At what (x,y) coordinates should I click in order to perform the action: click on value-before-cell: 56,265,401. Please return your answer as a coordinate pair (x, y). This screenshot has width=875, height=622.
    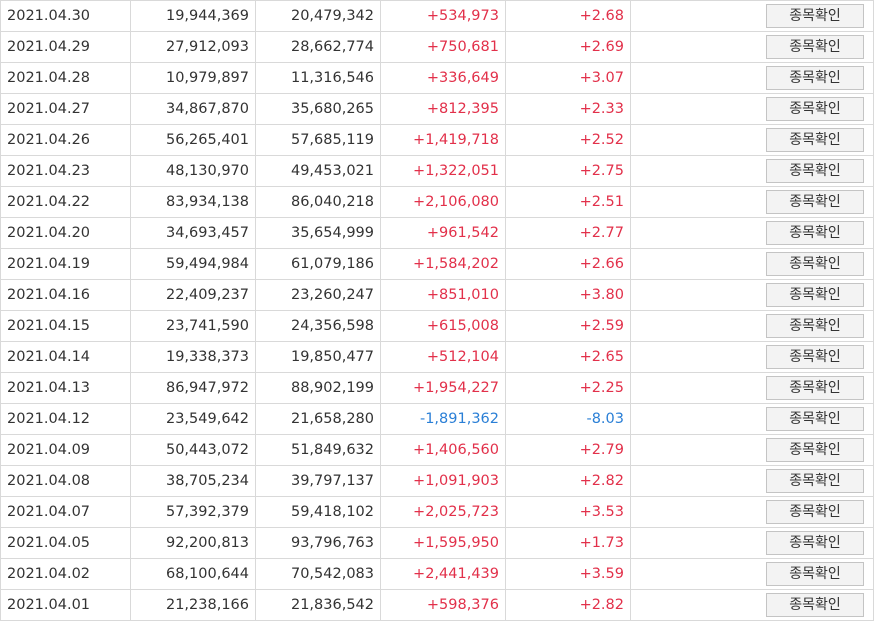
    Looking at the image, I should click on (193, 140).